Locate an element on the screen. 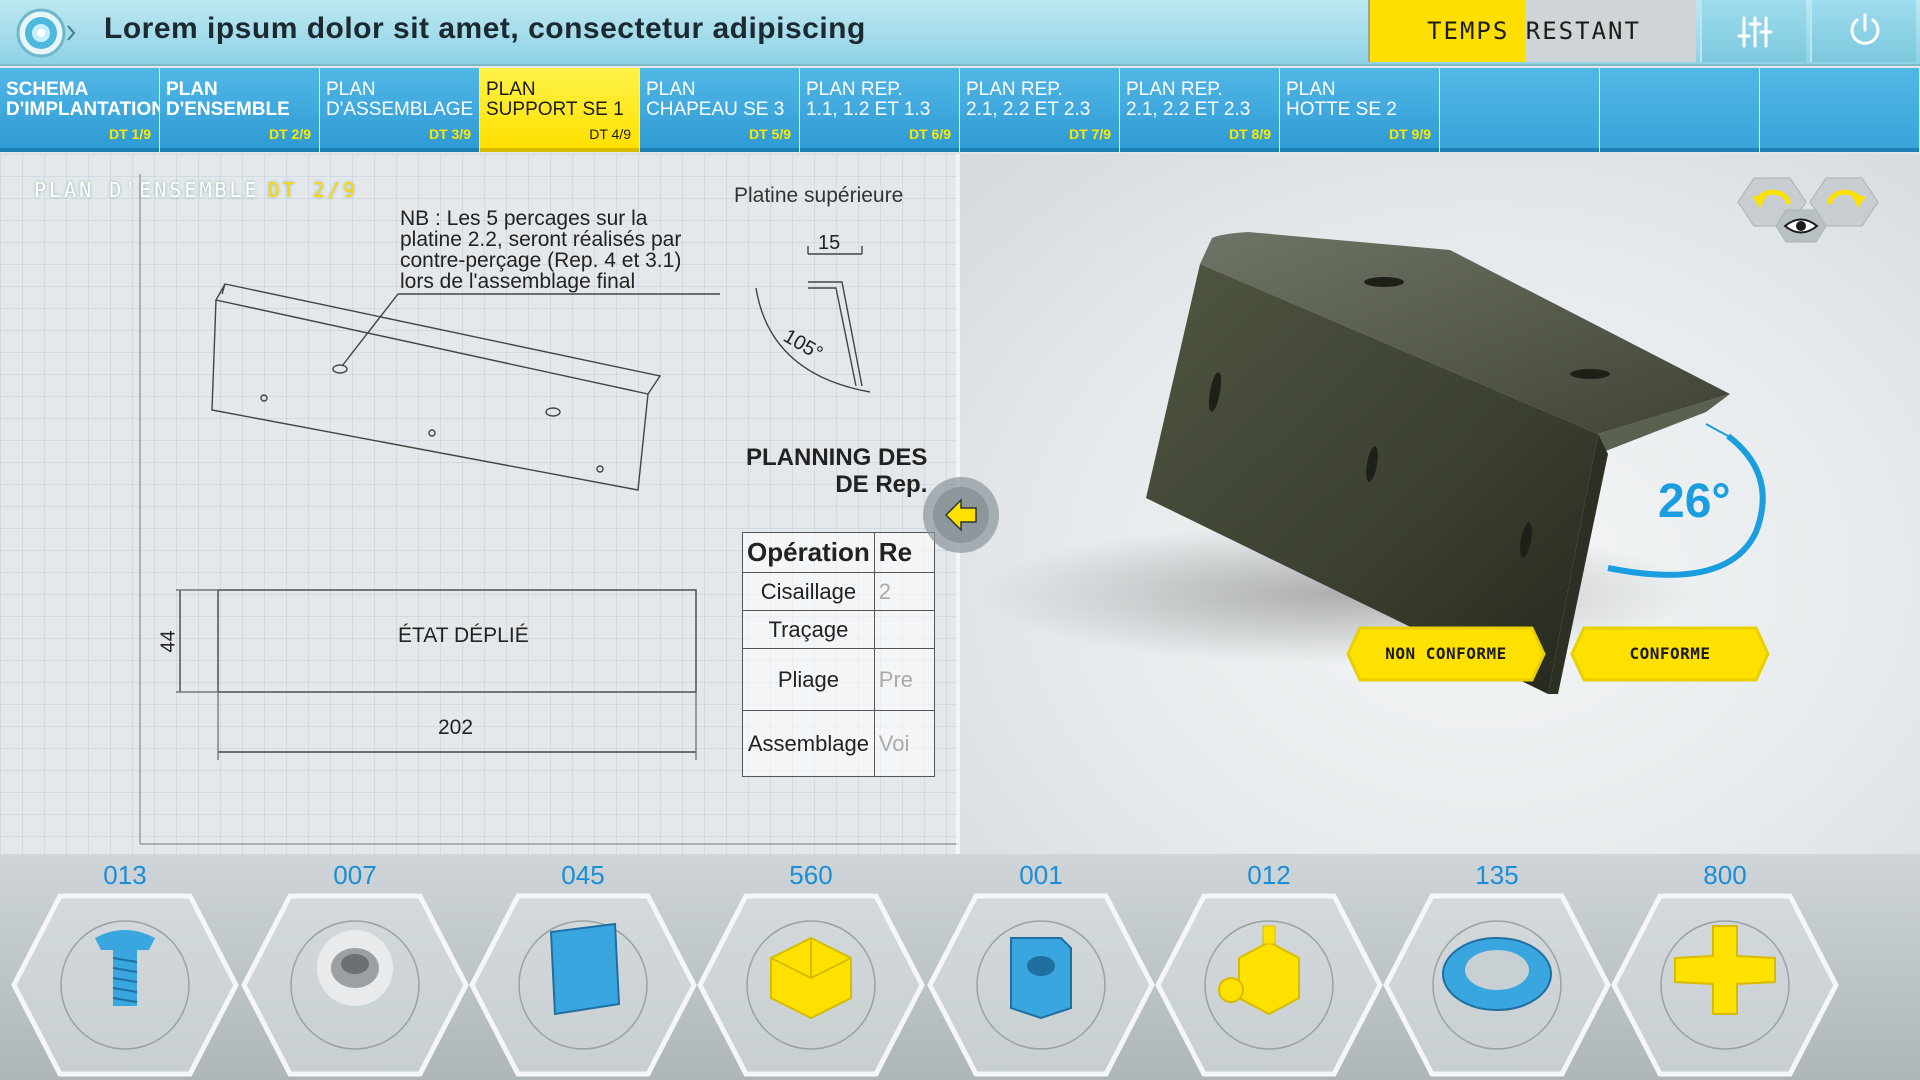 The width and height of the screenshot is (1920, 1080). settings-sliders-icon is located at coordinates (1755, 32).